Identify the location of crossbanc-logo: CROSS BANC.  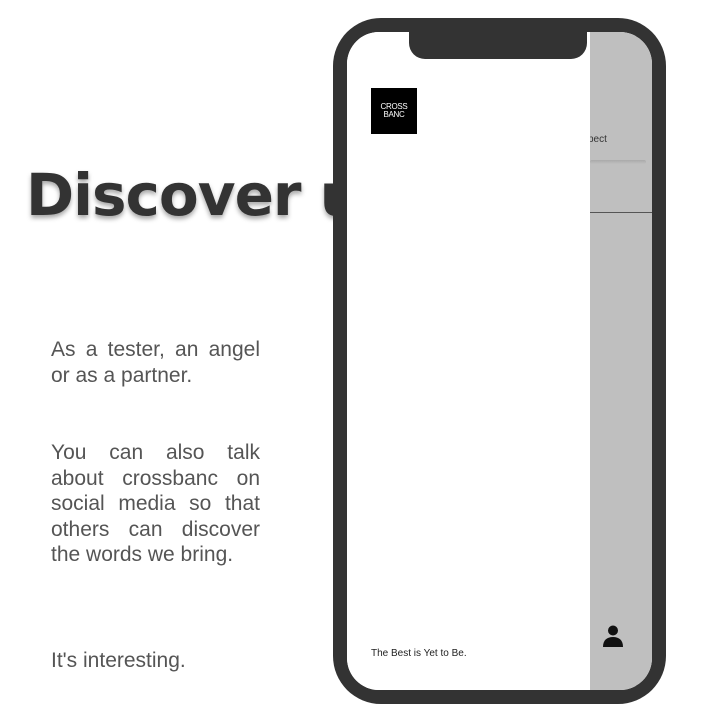
(394, 111).